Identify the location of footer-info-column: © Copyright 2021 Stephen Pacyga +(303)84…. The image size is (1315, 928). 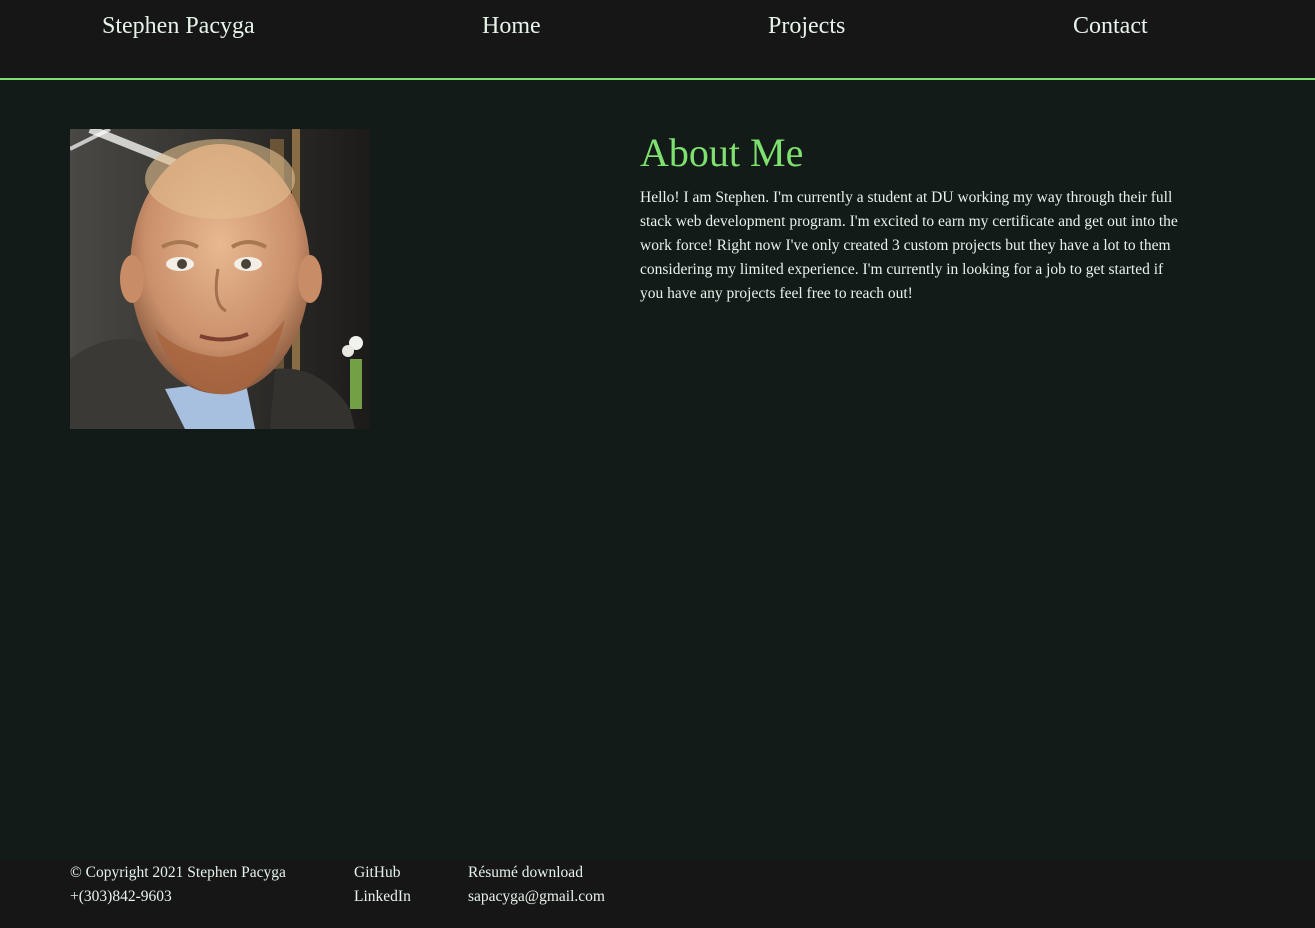
(178, 885).